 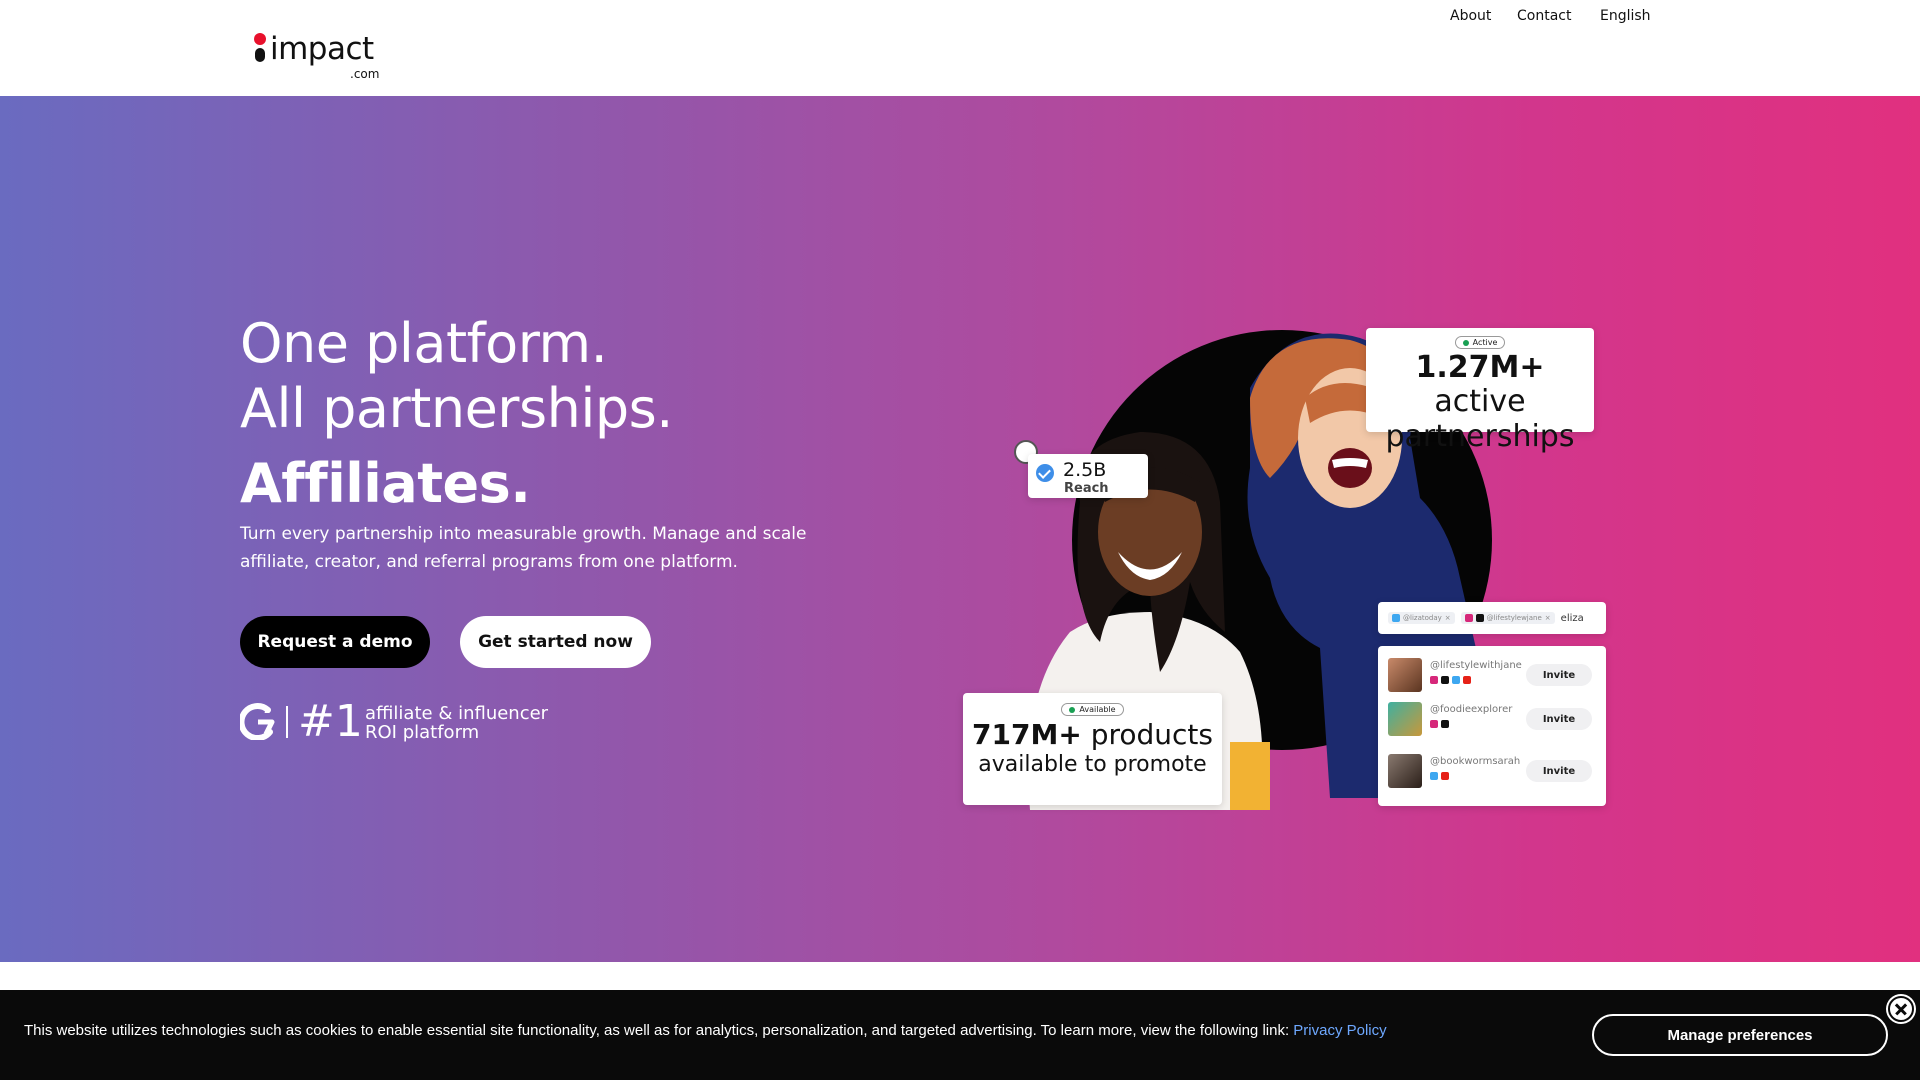 I want to click on creator-handle: @bookwormsarah, so click(x=1475, y=761).